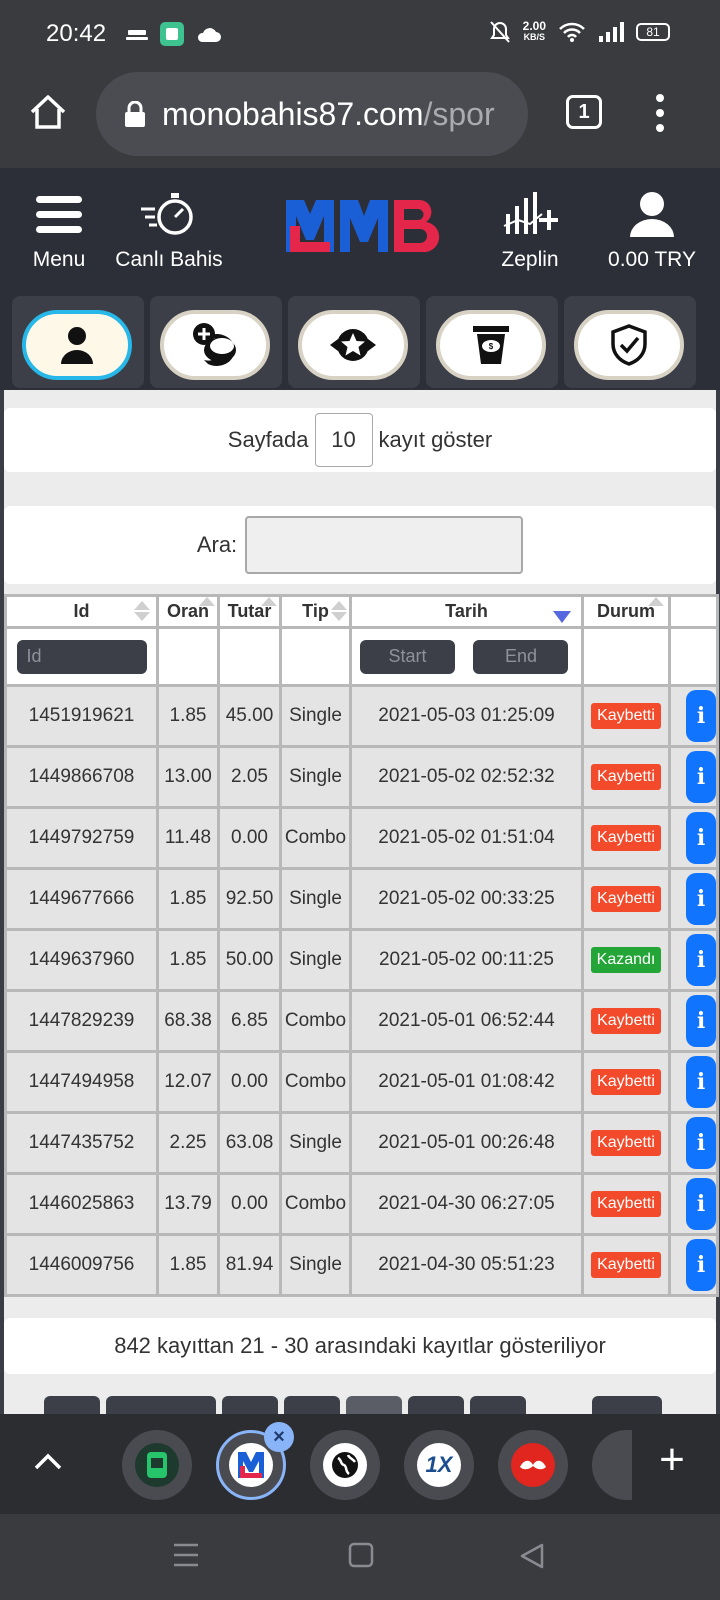 This screenshot has width=720, height=1600. Describe the element at coordinates (48, 1462) in the screenshot. I see `chevron-up-icon` at that location.